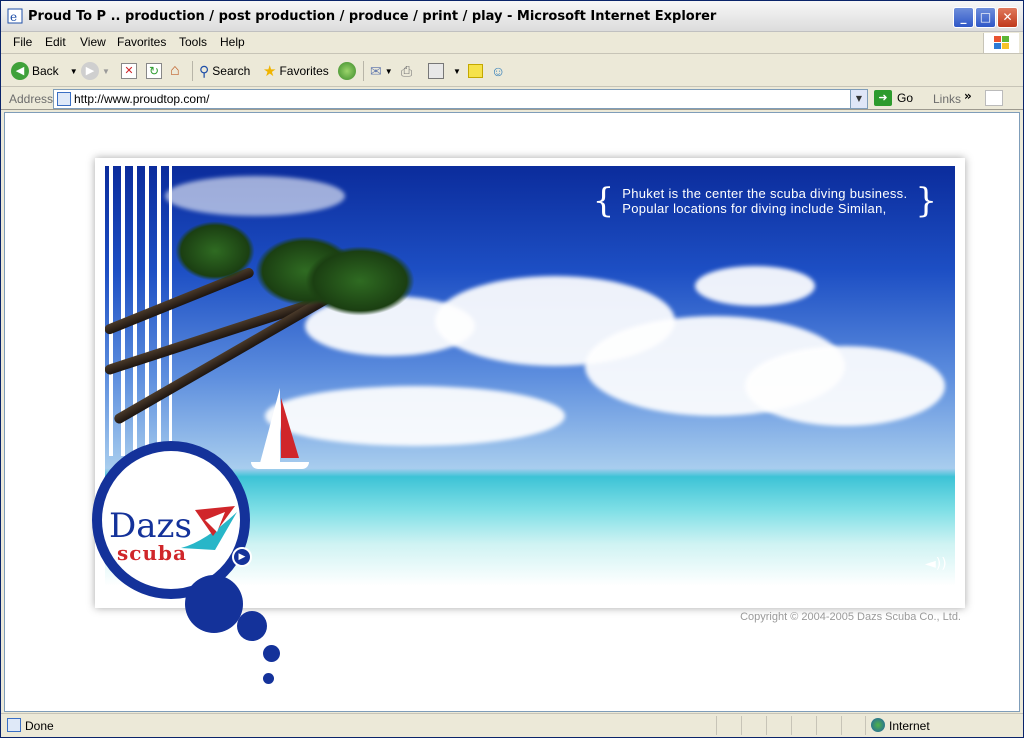 Image resolution: width=1024 pixels, height=738 pixels. I want to click on refresh-button: ↻, so click(154, 71).